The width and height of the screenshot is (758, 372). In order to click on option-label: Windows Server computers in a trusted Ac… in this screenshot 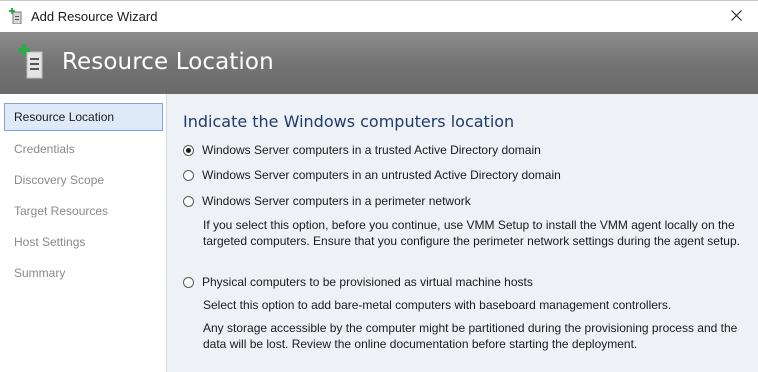, I will do `click(371, 150)`.